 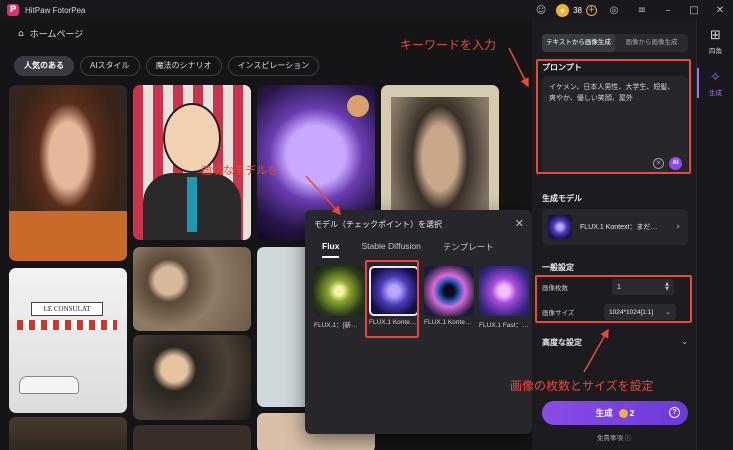 I want to click on grid-icon: ⊞, so click(x=715, y=35).